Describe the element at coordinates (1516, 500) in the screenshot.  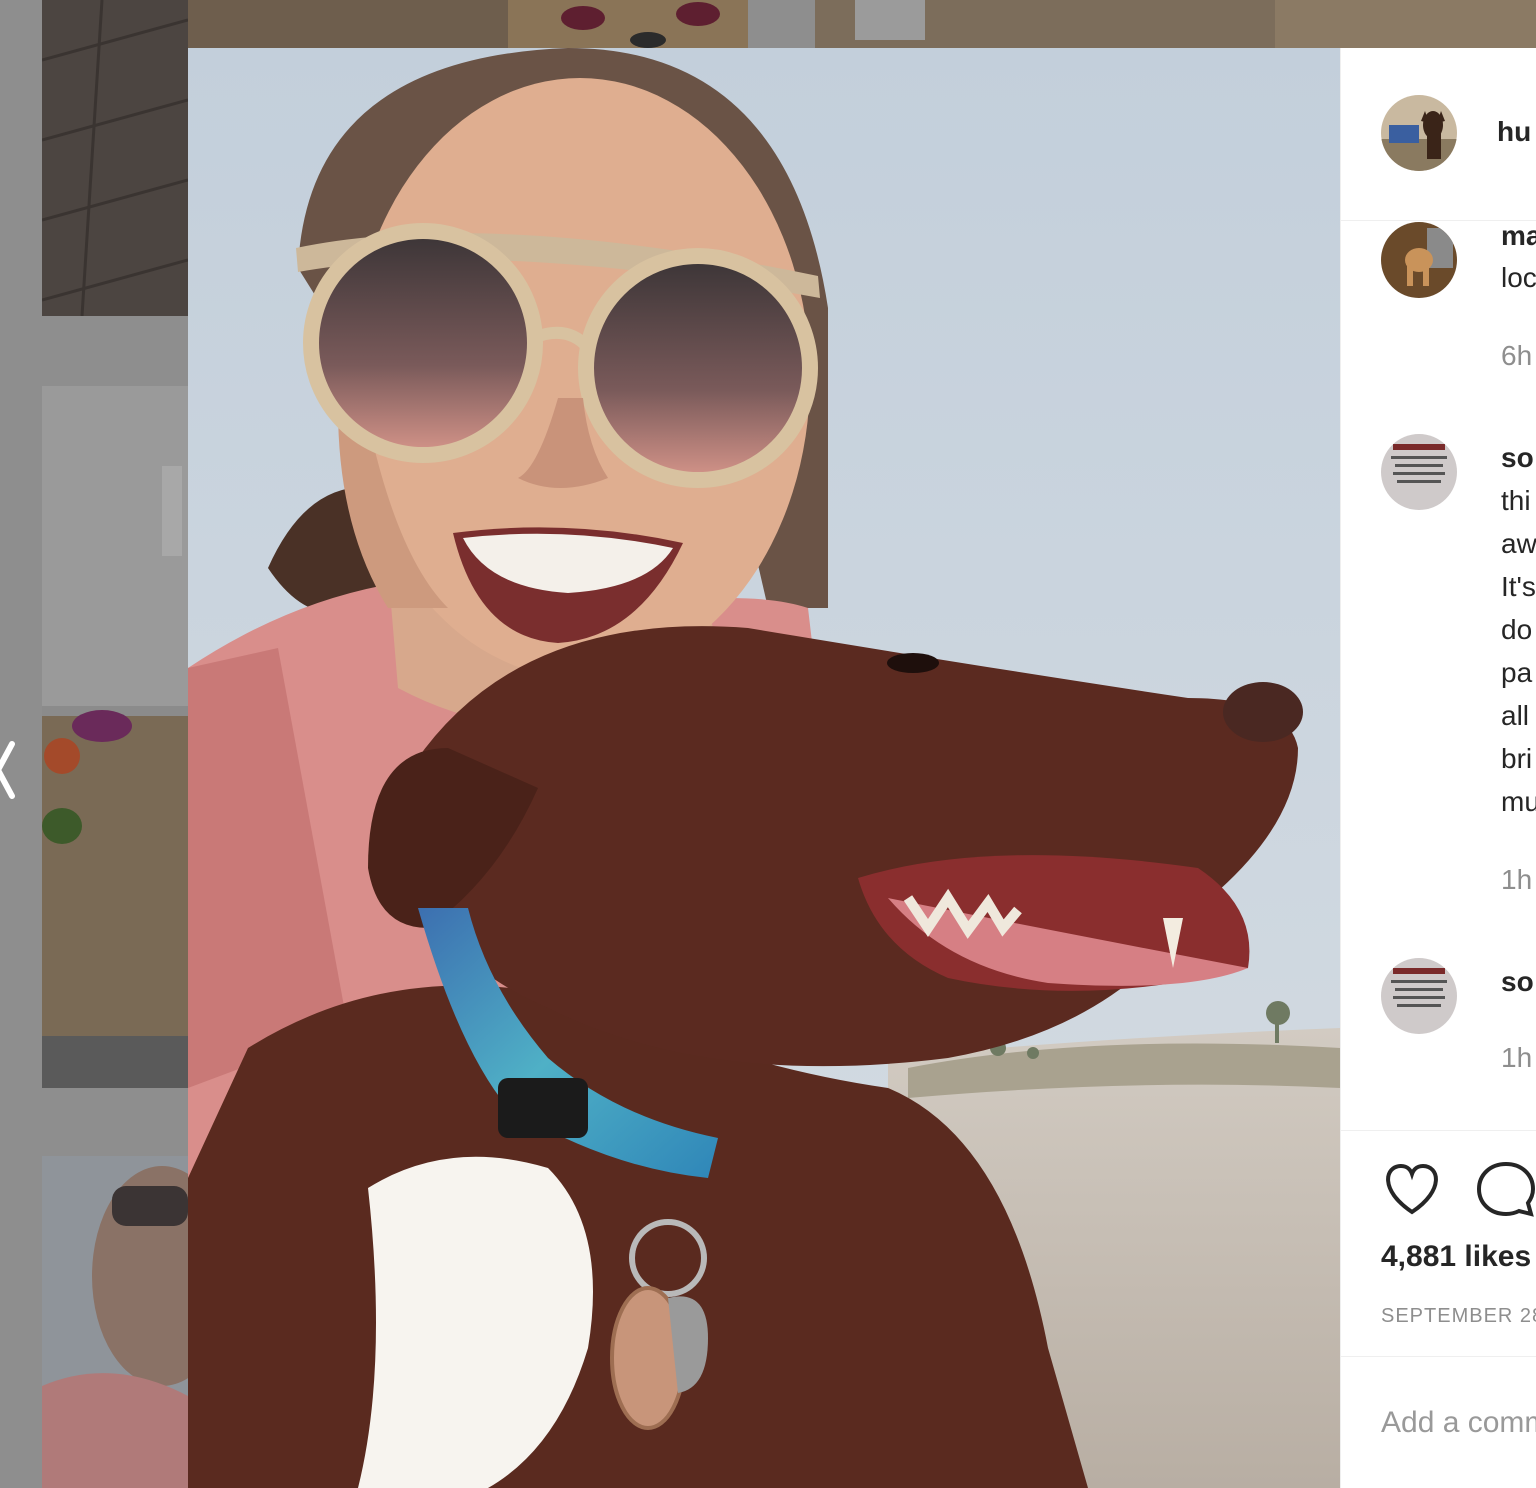
I see `comment-text-line: thi` at that location.